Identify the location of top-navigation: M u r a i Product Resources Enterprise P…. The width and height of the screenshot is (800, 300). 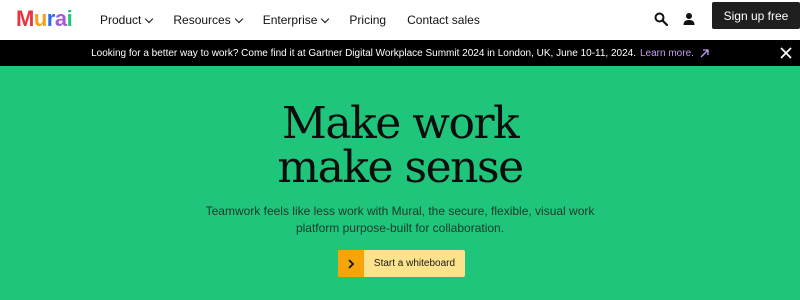
(400, 20).